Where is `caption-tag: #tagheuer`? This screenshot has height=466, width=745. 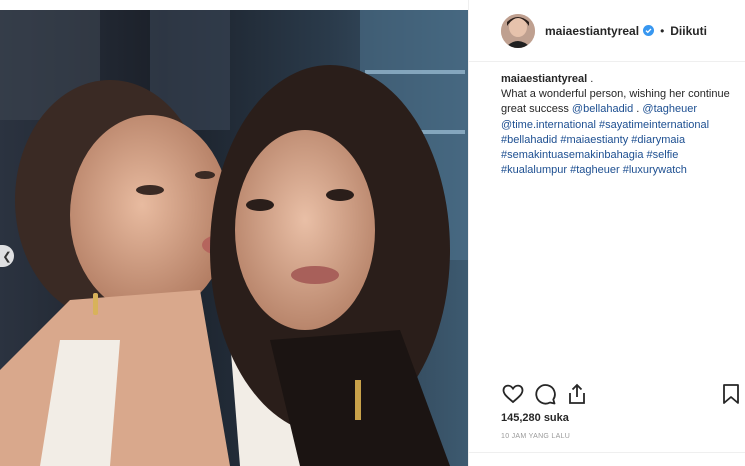 caption-tag: #tagheuer is located at coordinates (595, 170).